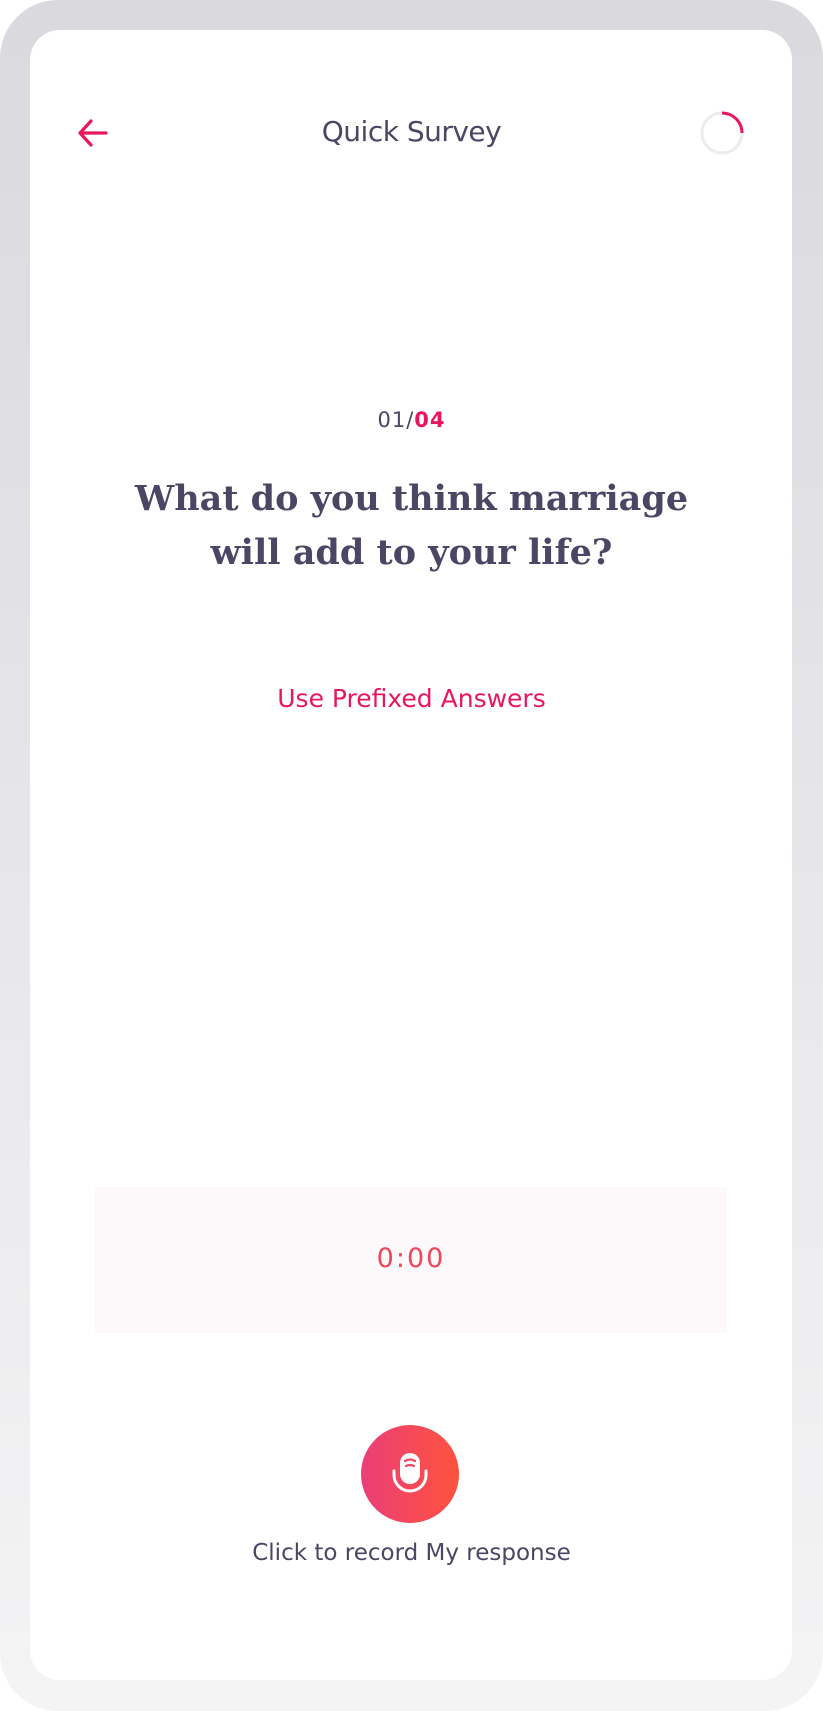  I want to click on record-instruction: Click to record My response, so click(411, 1553).